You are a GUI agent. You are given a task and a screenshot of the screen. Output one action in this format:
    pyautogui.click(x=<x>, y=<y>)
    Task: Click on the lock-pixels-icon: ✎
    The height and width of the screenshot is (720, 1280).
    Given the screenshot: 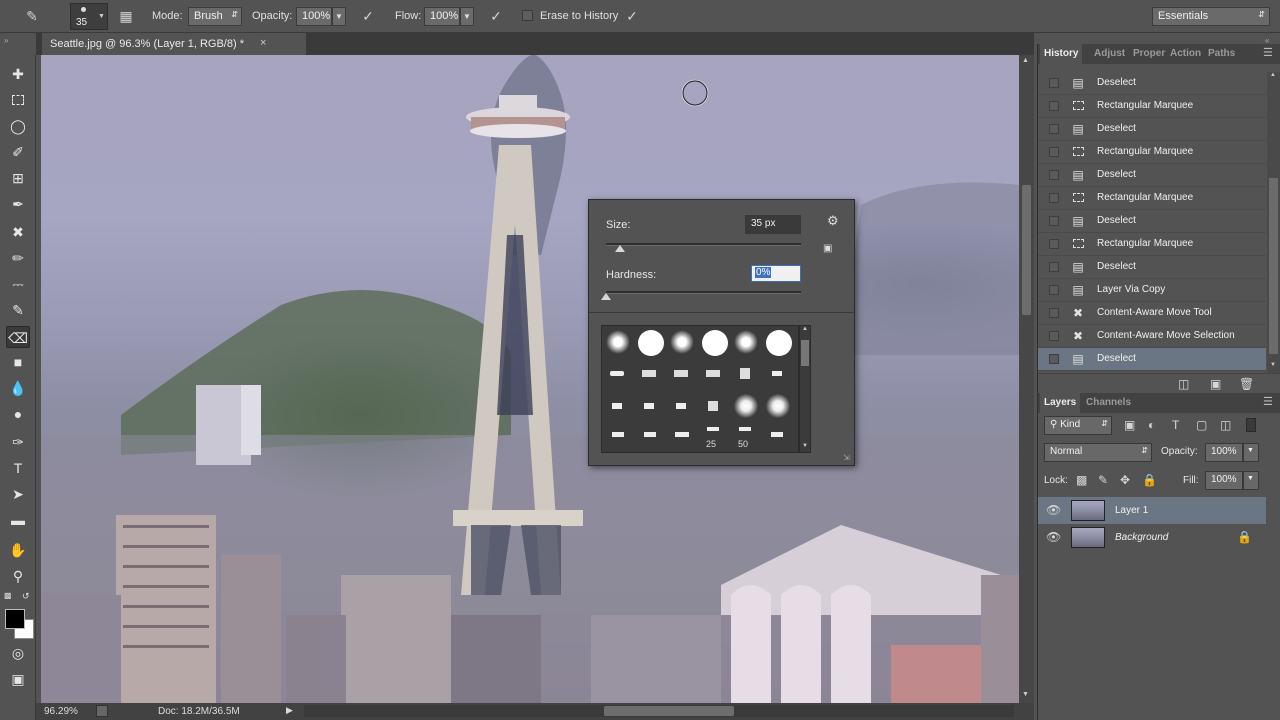 What is the action you would take?
    pyautogui.click(x=1103, y=480)
    